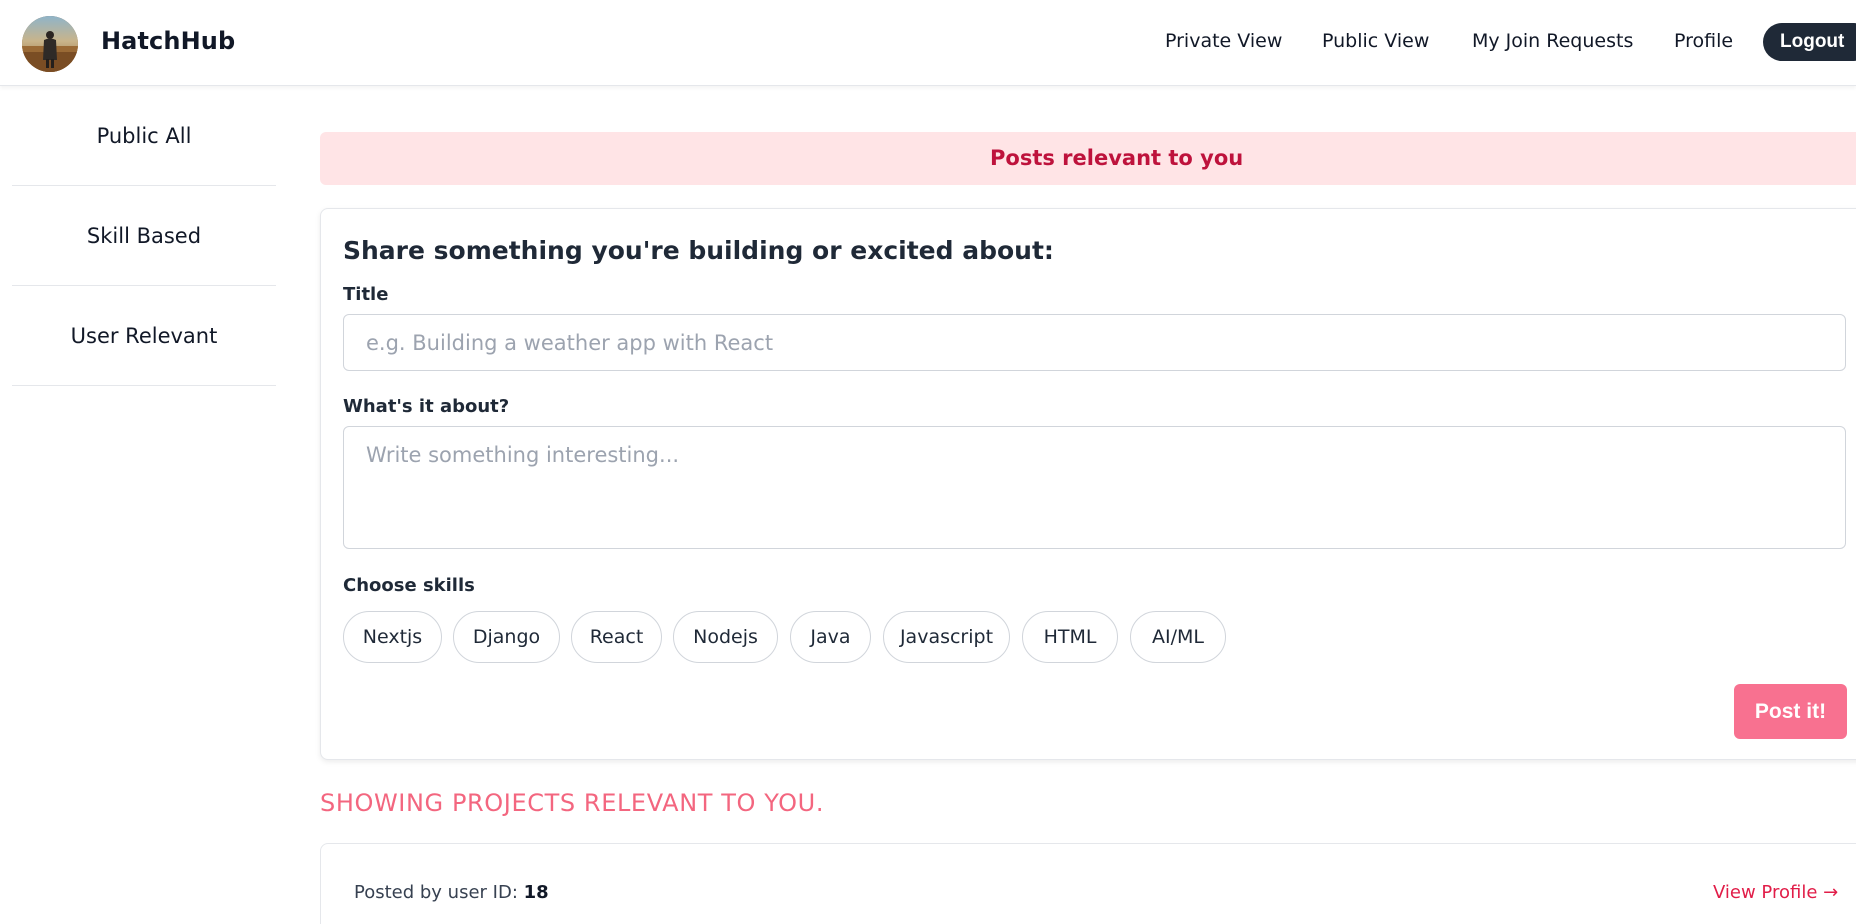 This screenshot has height=924, width=1856. I want to click on feed-heading: SHOWING PROJECTS RELEVANT TO YOU., so click(572, 803).